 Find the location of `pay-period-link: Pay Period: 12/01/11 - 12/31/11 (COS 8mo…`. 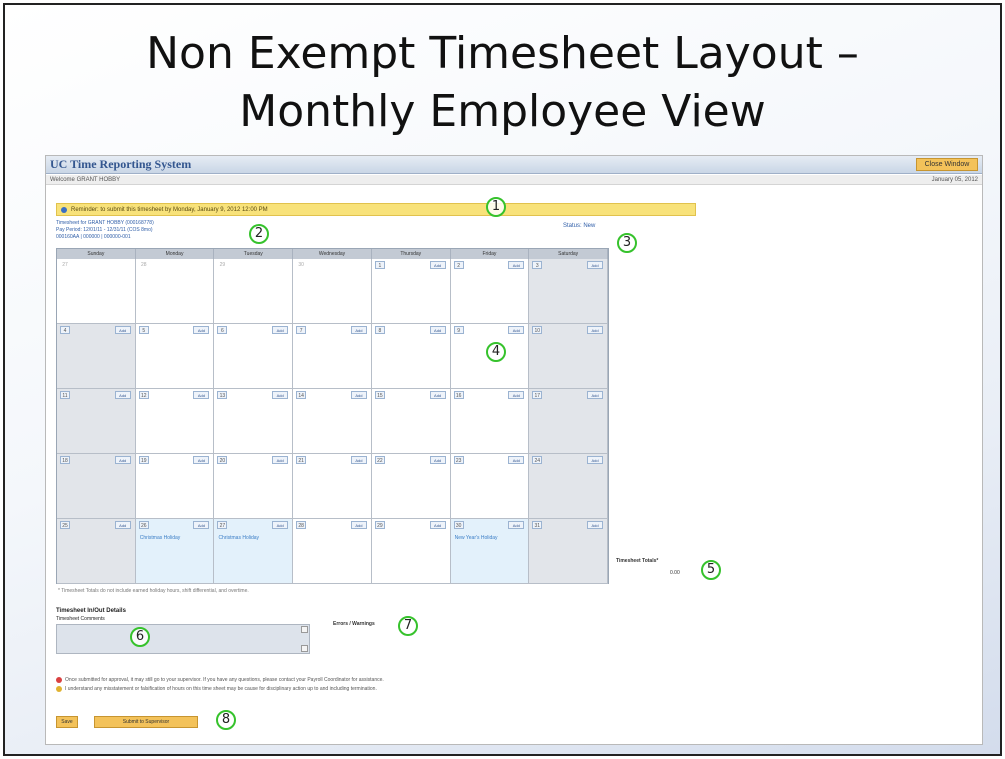

pay-period-link: Pay Period: 12/01/11 - 12/31/11 (COS 8mo… is located at coordinates (105, 230).